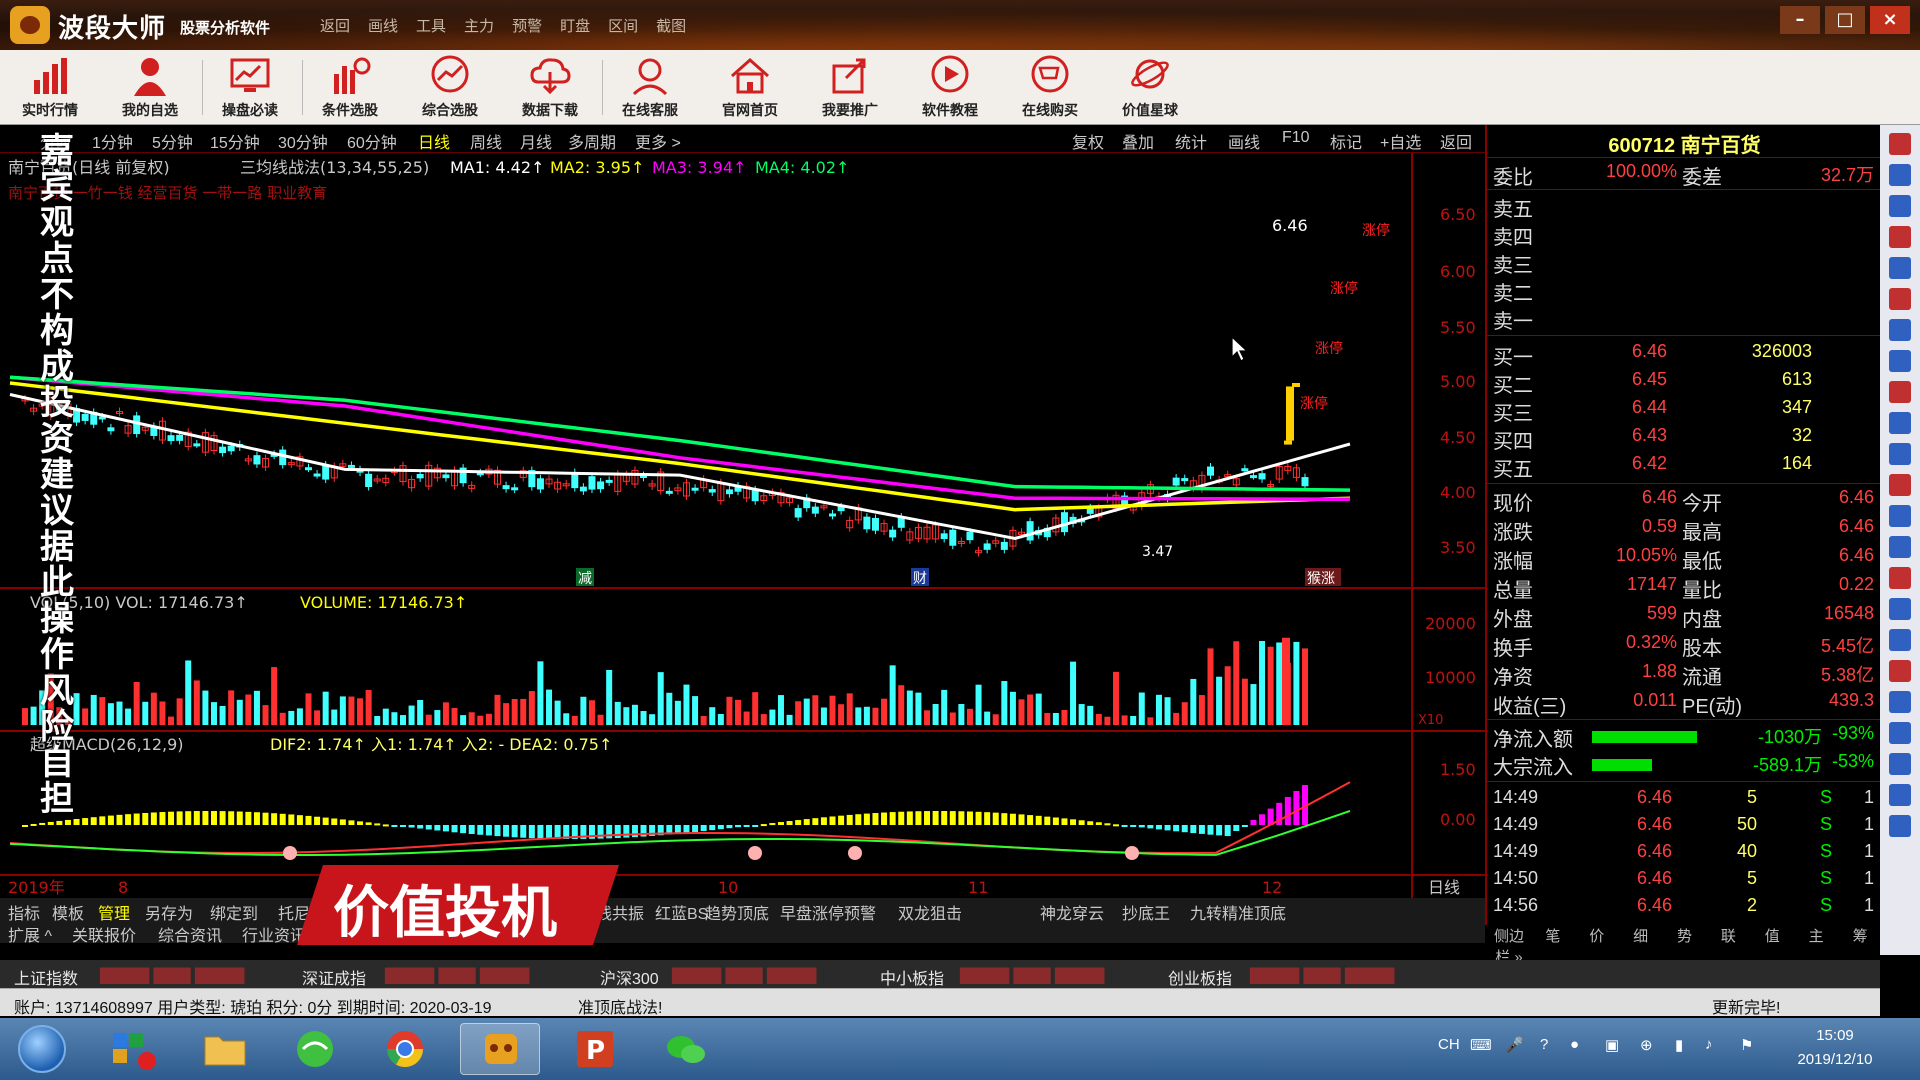 The image size is (1920, 1080). Describe the element at coordinates (1612, 1045) in the screenshot. I see `tray-network-icon: ▣` at that location.